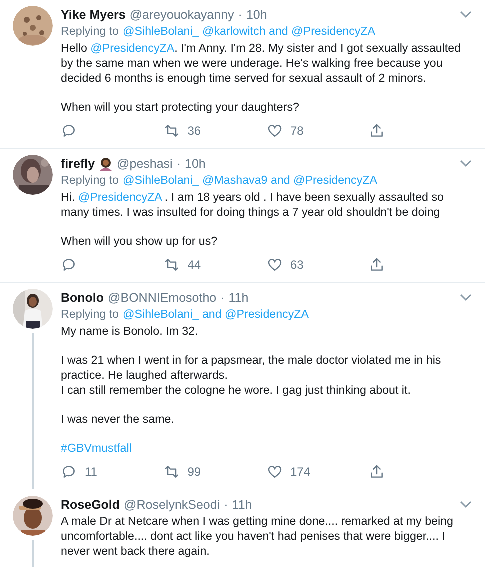 This screenshot has height=578, width=485. Describe the element at coordinates (182, 15) in the screenshot. I see `username: @areyouokayanny` at that location.